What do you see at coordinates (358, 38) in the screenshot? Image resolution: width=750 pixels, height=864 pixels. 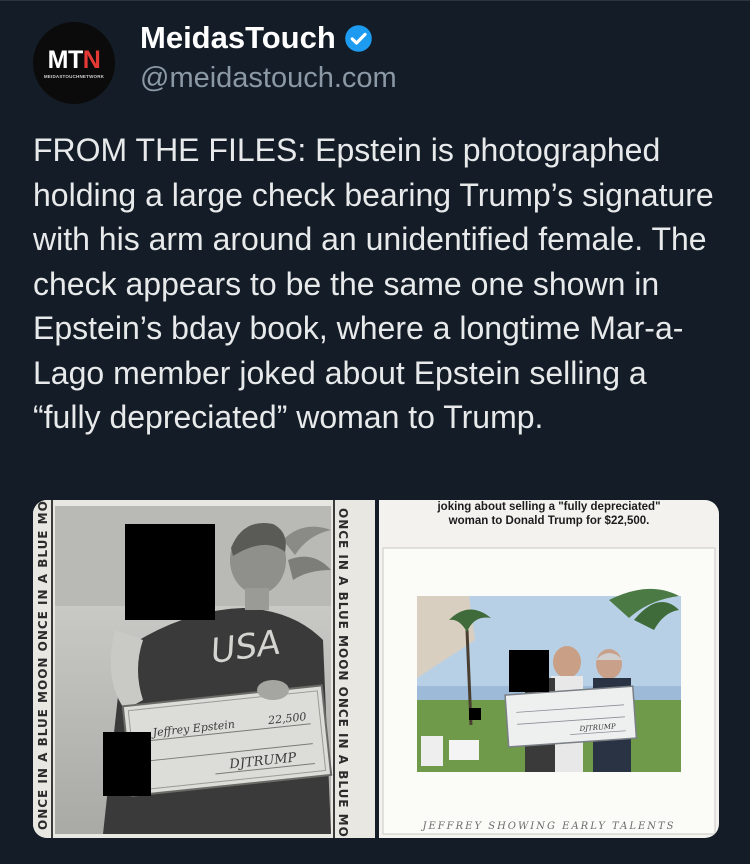 I see `verified-badge-icon` at bounding box center [358, 38].